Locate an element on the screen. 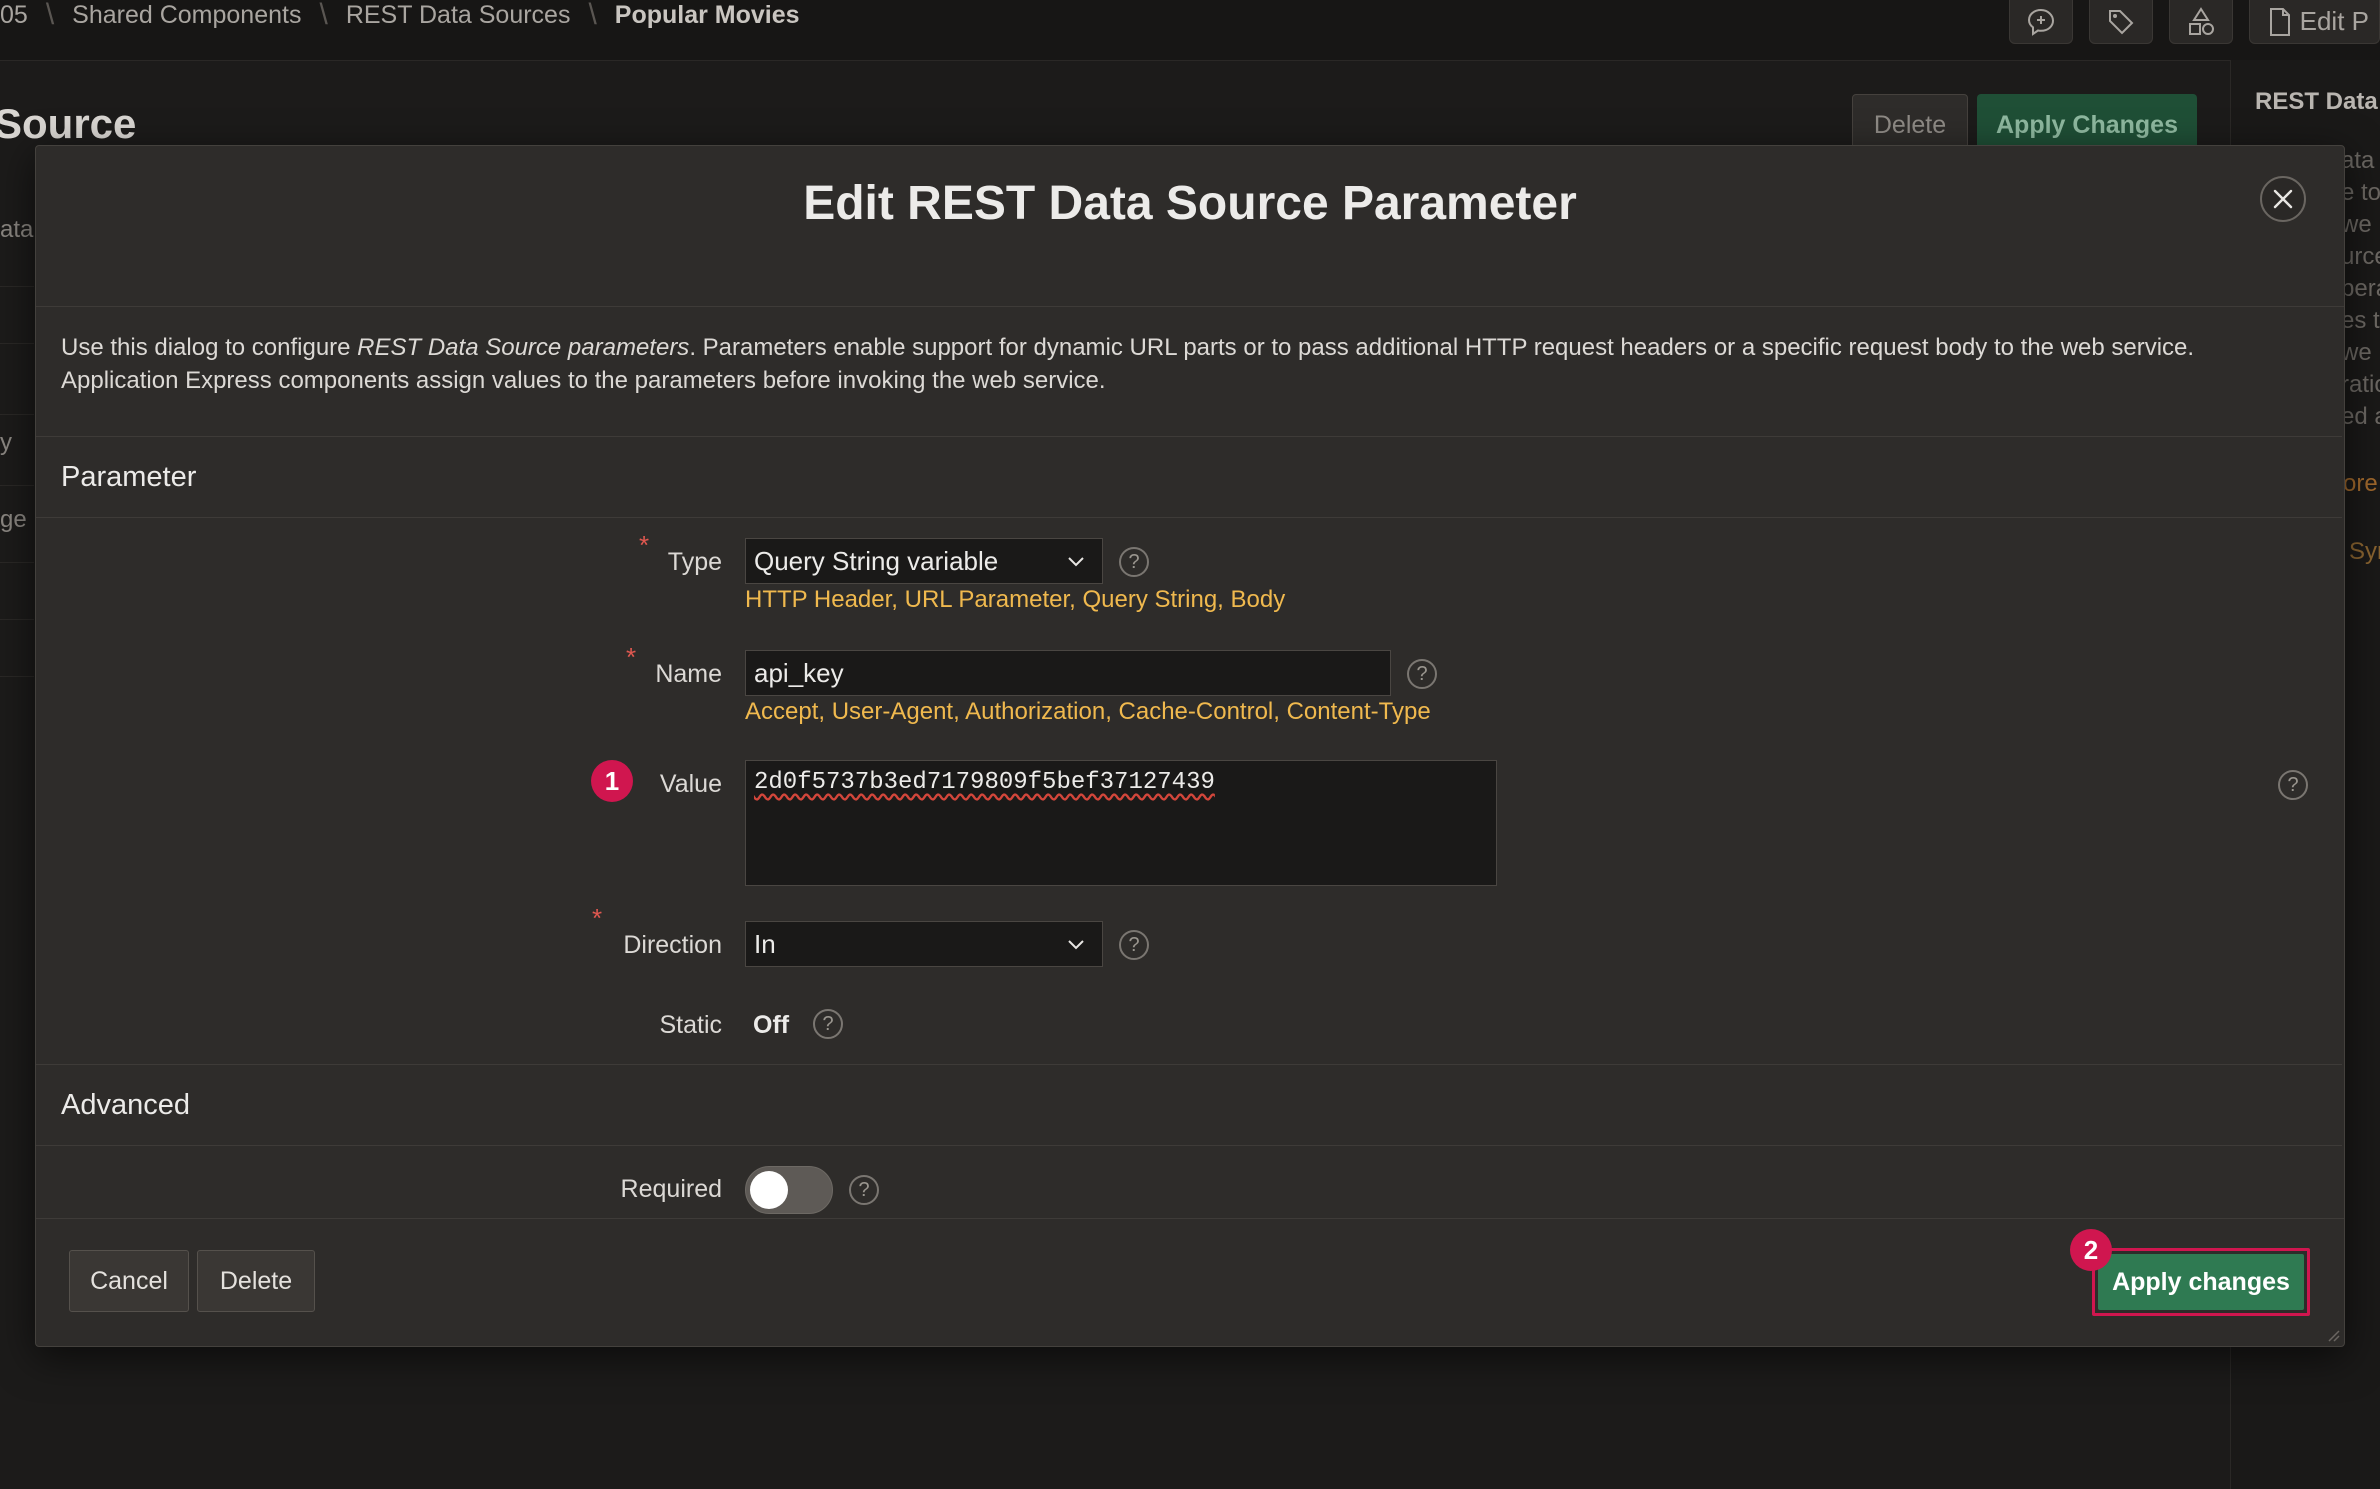 Image resolution: width=2380 pixels, height=1489 pixels. direction-select: In is located at coordinates (924, 944).